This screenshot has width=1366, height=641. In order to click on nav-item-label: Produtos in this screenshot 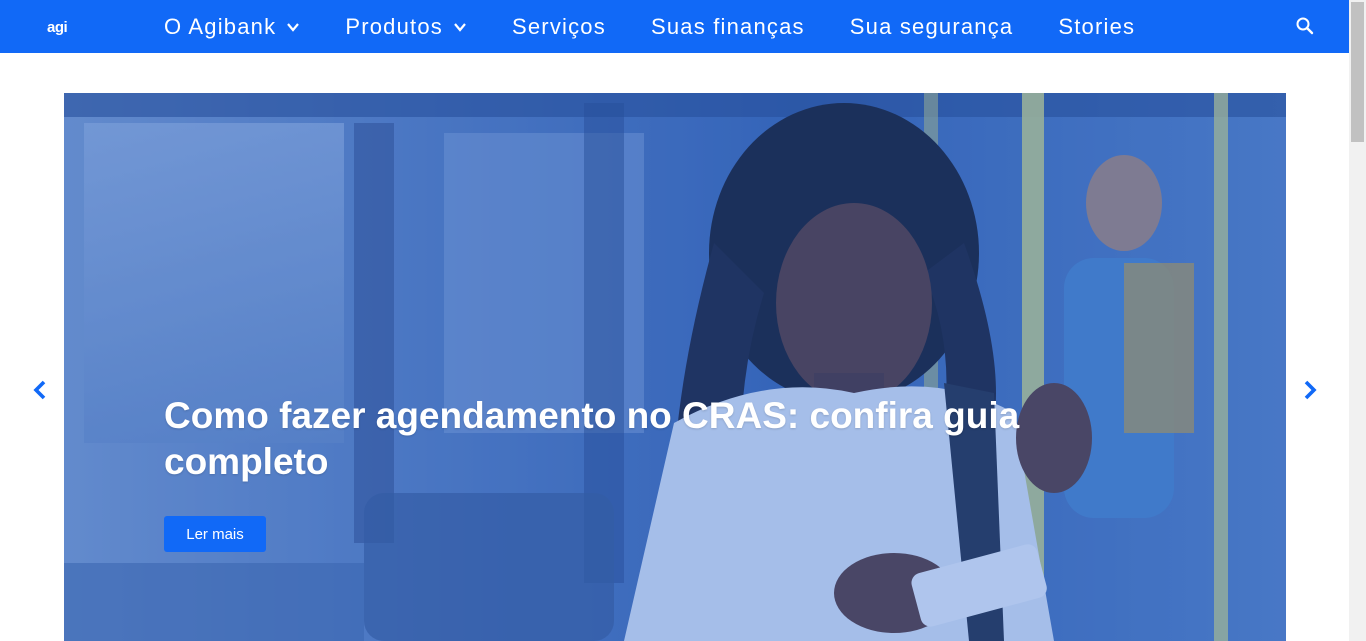, I will do `click(394, 26)`.